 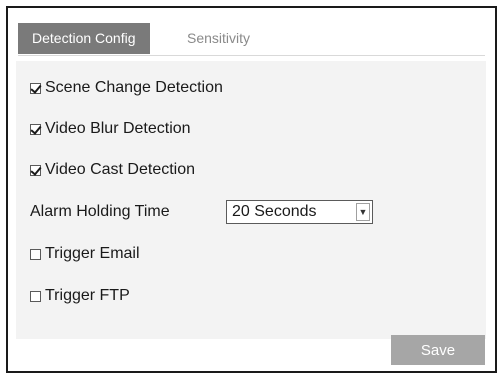 I want to click on scene-change-checkbox, so click(x=35, y=88).